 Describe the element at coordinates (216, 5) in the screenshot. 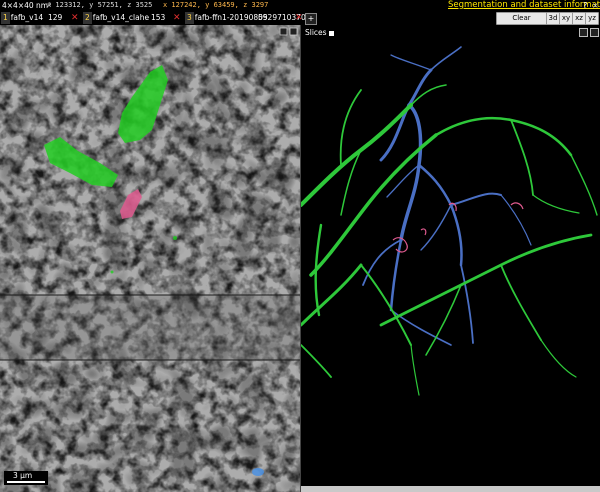

I see `mouse-coordinates: x 127242, y 63459, z 3297` at that location.